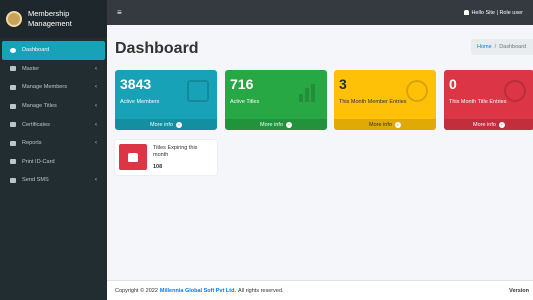  What do you see at coordinates (245, 102) in the screenshot?
I see `stat-label: Active Titles` at bounding box center [245, 102].